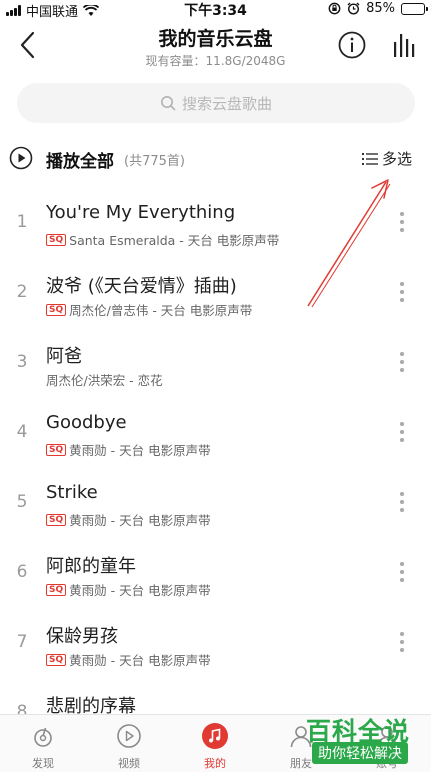 This screenshot has width=431, height=772. What do you see at coordinates (353, 8) in the screenshot?
I see `alarm-icon` at bounding box center [353, 8].